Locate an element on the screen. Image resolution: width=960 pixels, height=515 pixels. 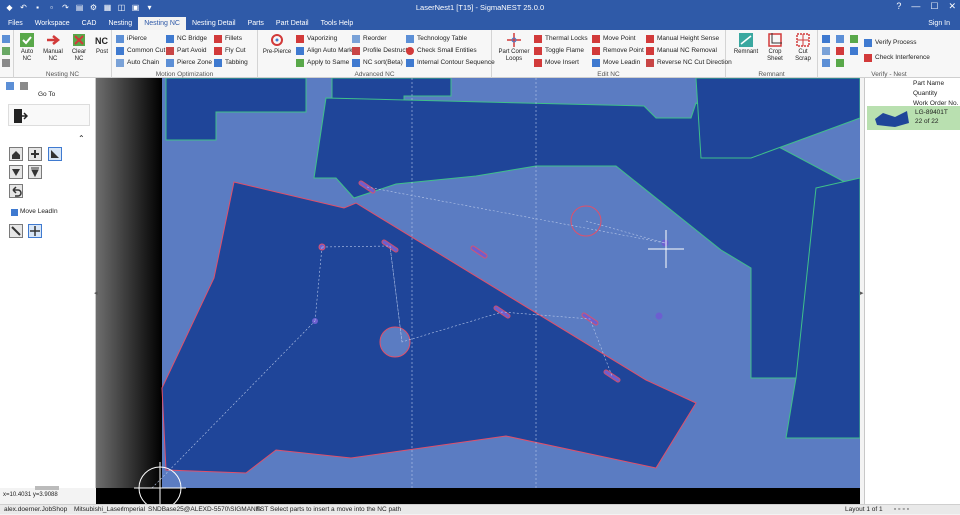
manual-nc-removal-button: Manual NC Removal is located at coordinates (681, 50).